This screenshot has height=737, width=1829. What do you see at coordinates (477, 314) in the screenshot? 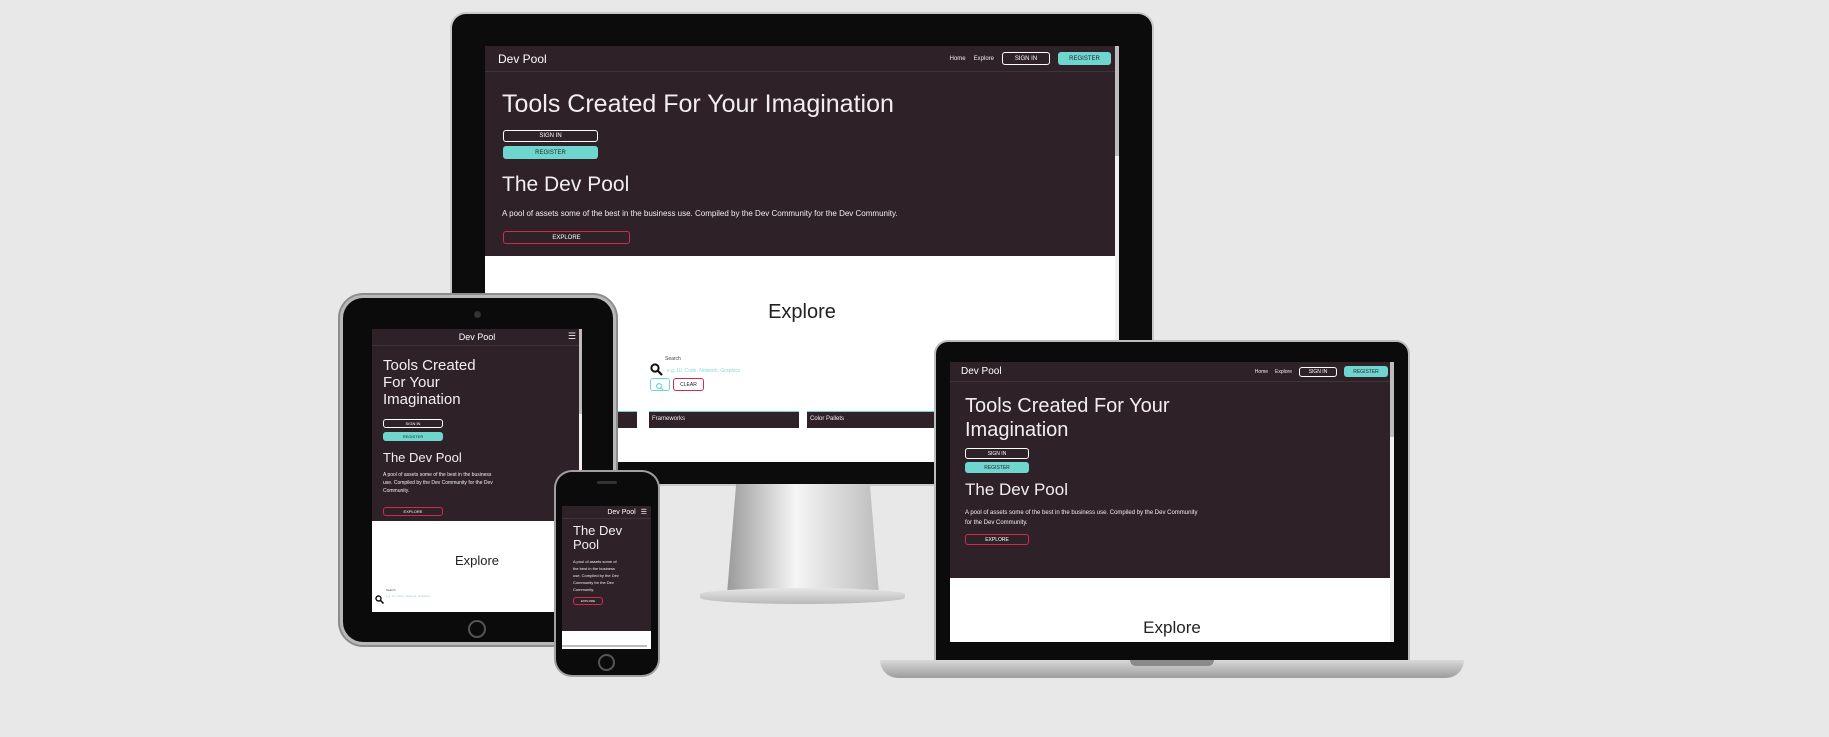
I see `tablet-camera` at bounding box center [477, 314].